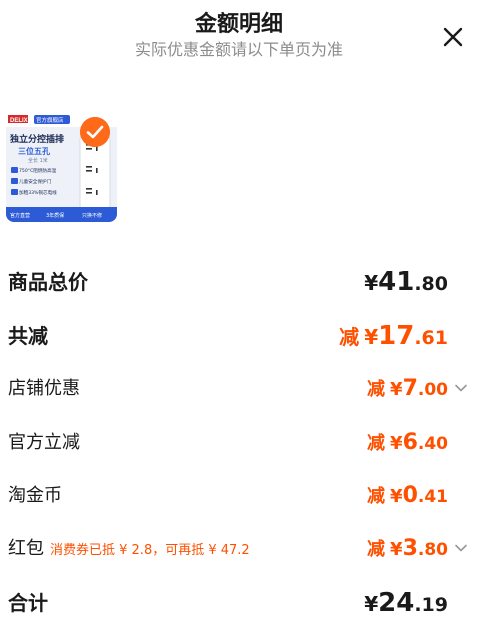 The width and height of the screenshot is (478, 630). What do you see at coordinates (20, 215) in the screenshot?
I see `footer-tag-1: 官方直营` at bounding box center [20, 215].